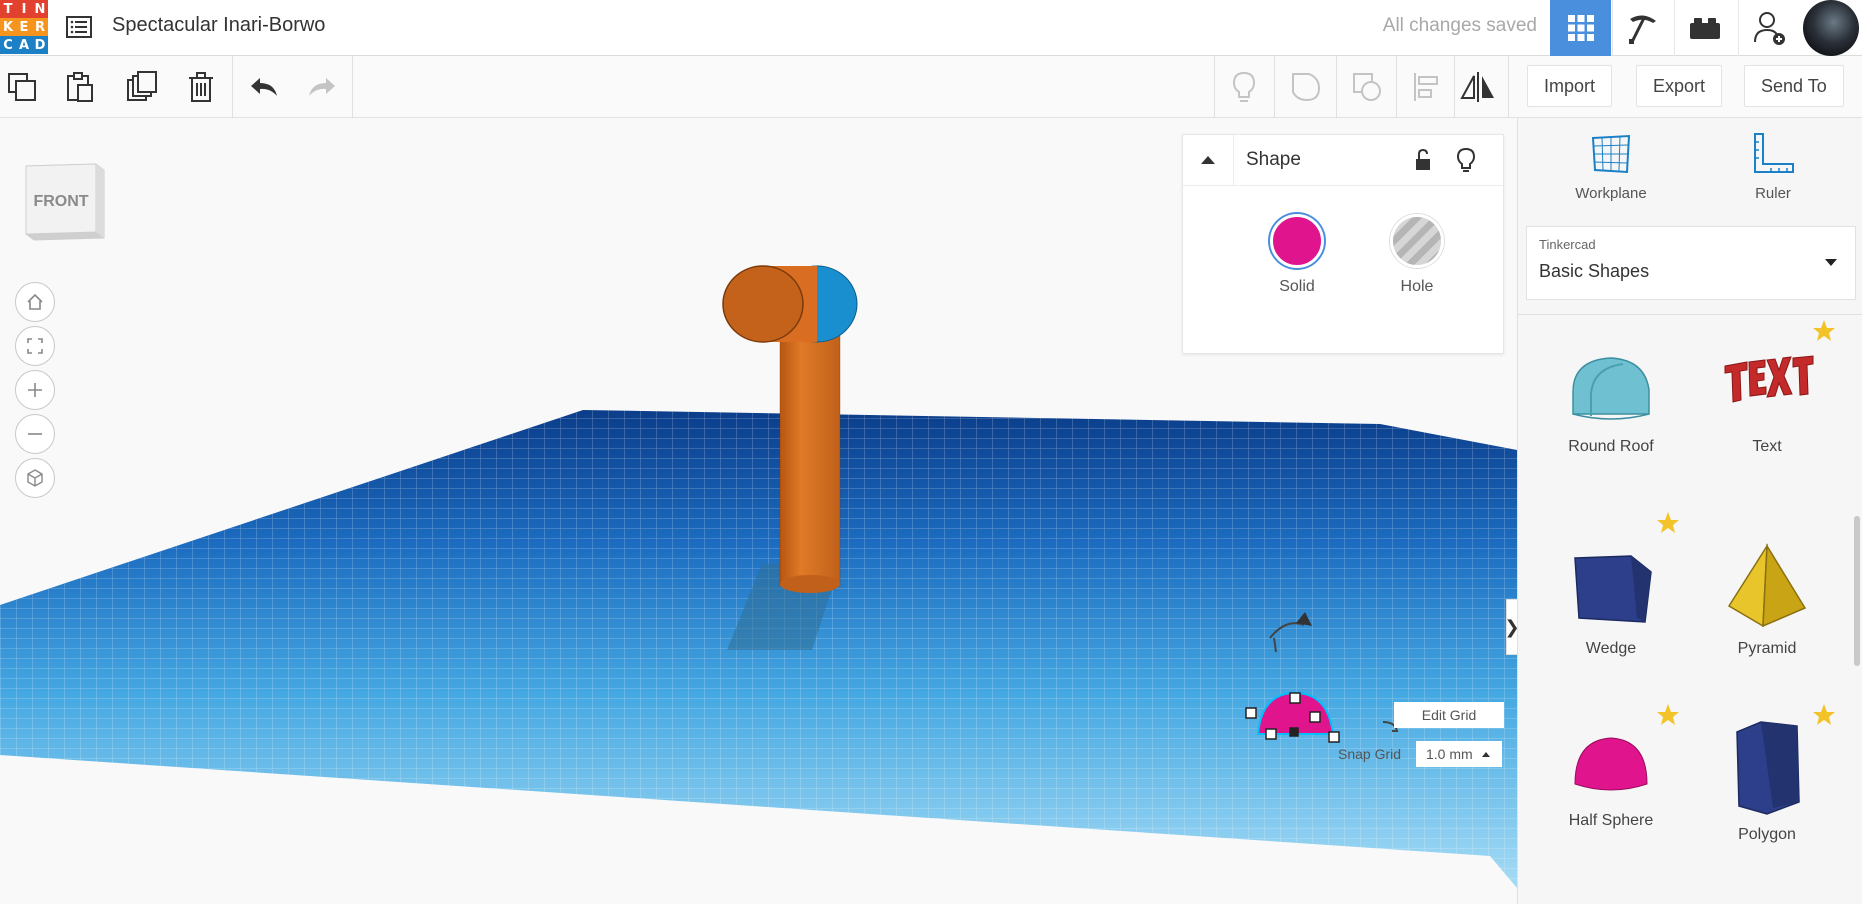 This screenshot has height=904, width=1862. What do you see at coordinates (1306, 87) in the screenshot?
I see `group-button` at bounding box center [1306, 87].